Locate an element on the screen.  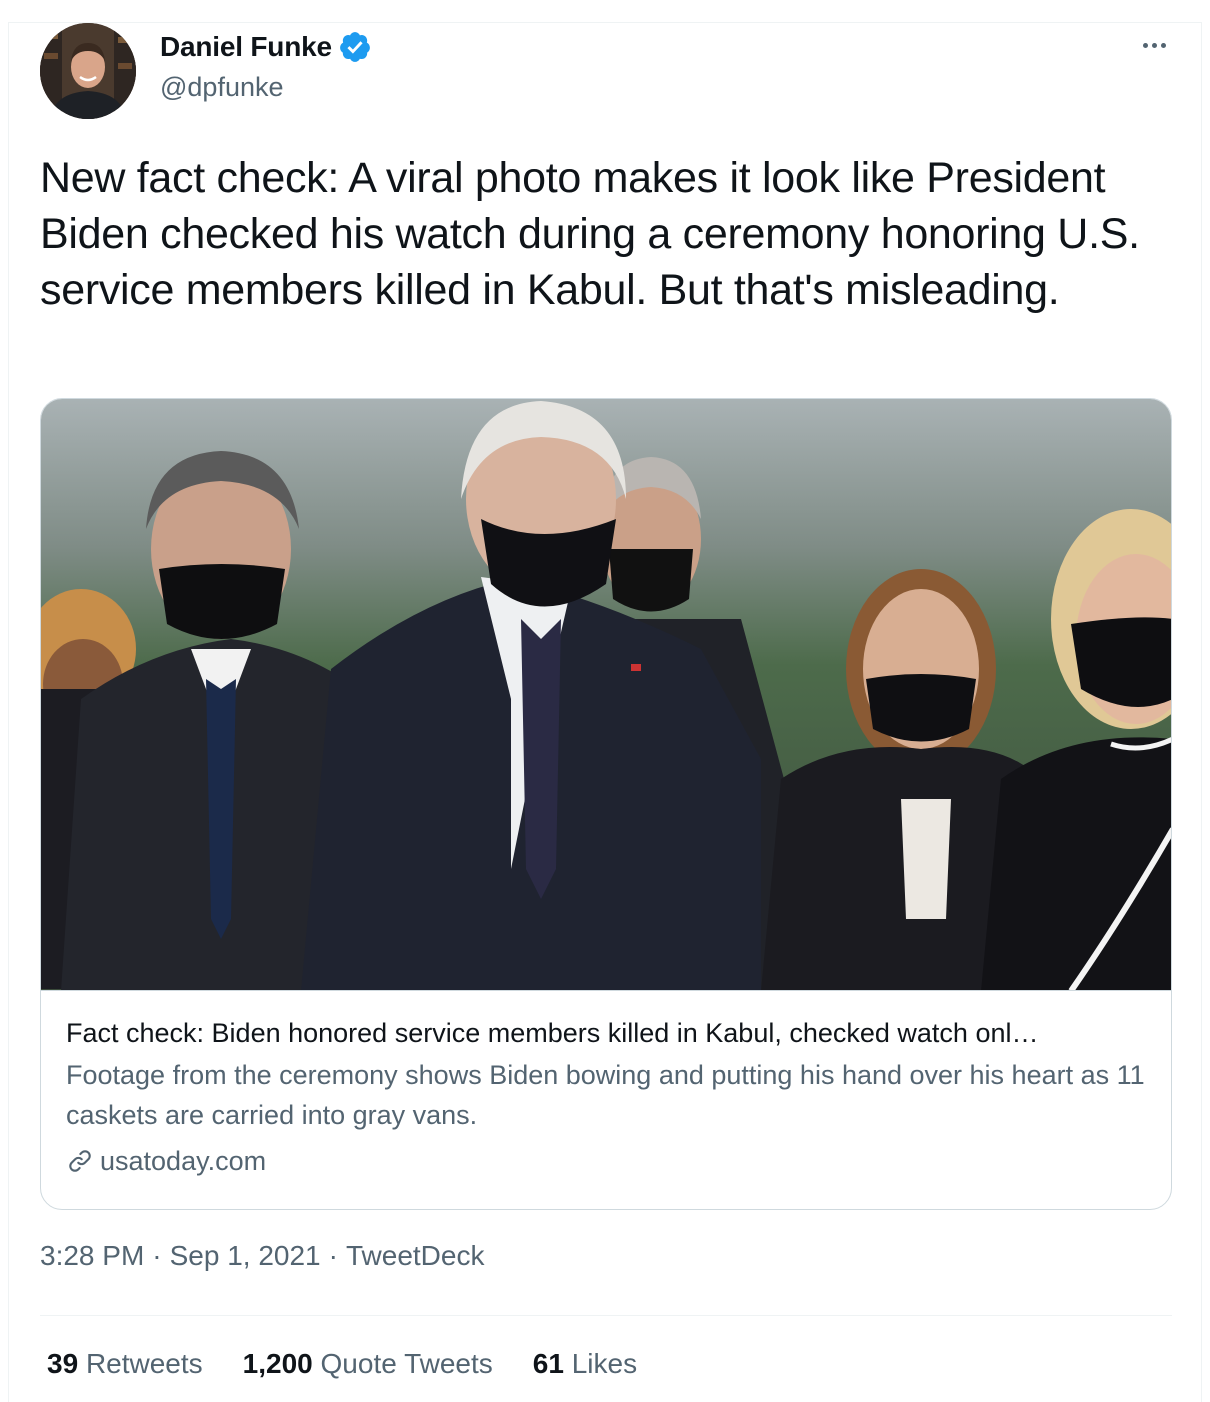
quote-tweets-label: Quote Tweets is located at coordinates (406, 1363).